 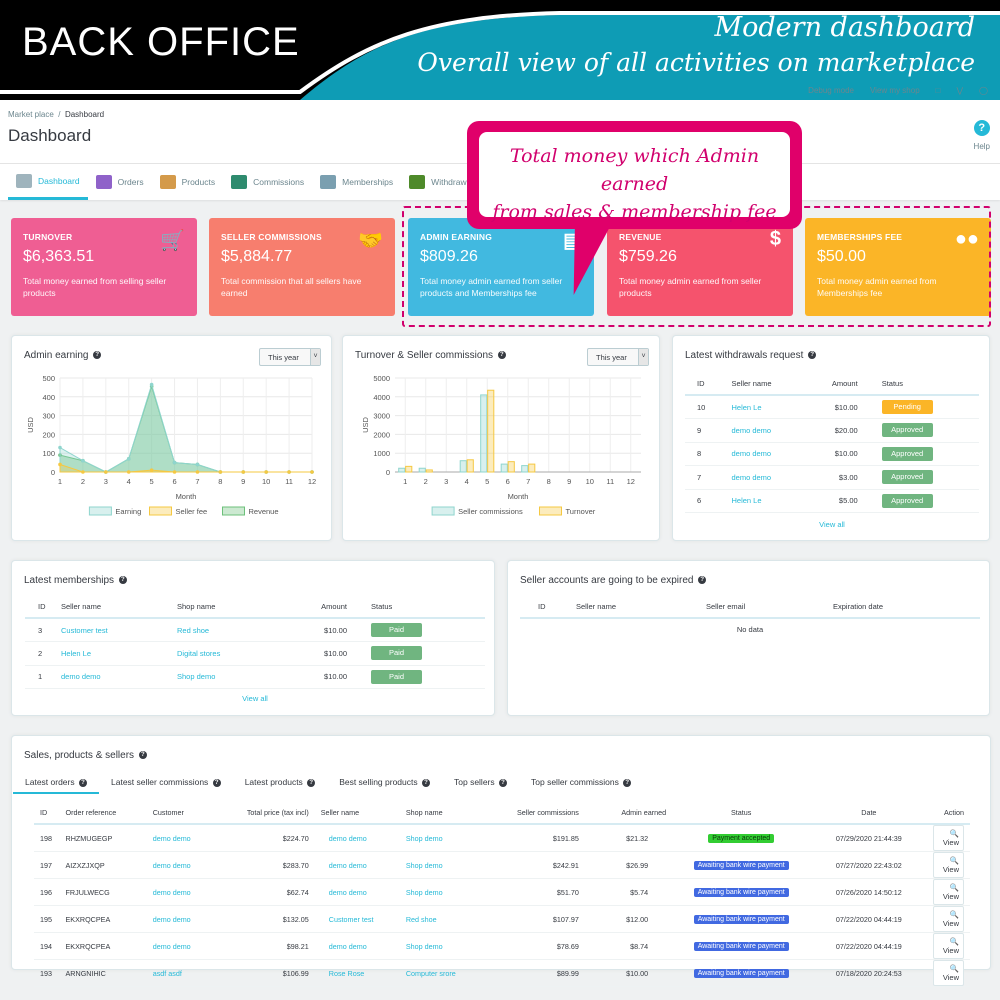 I want to click on tab-label: Memberships, so click(x=368, y=182).